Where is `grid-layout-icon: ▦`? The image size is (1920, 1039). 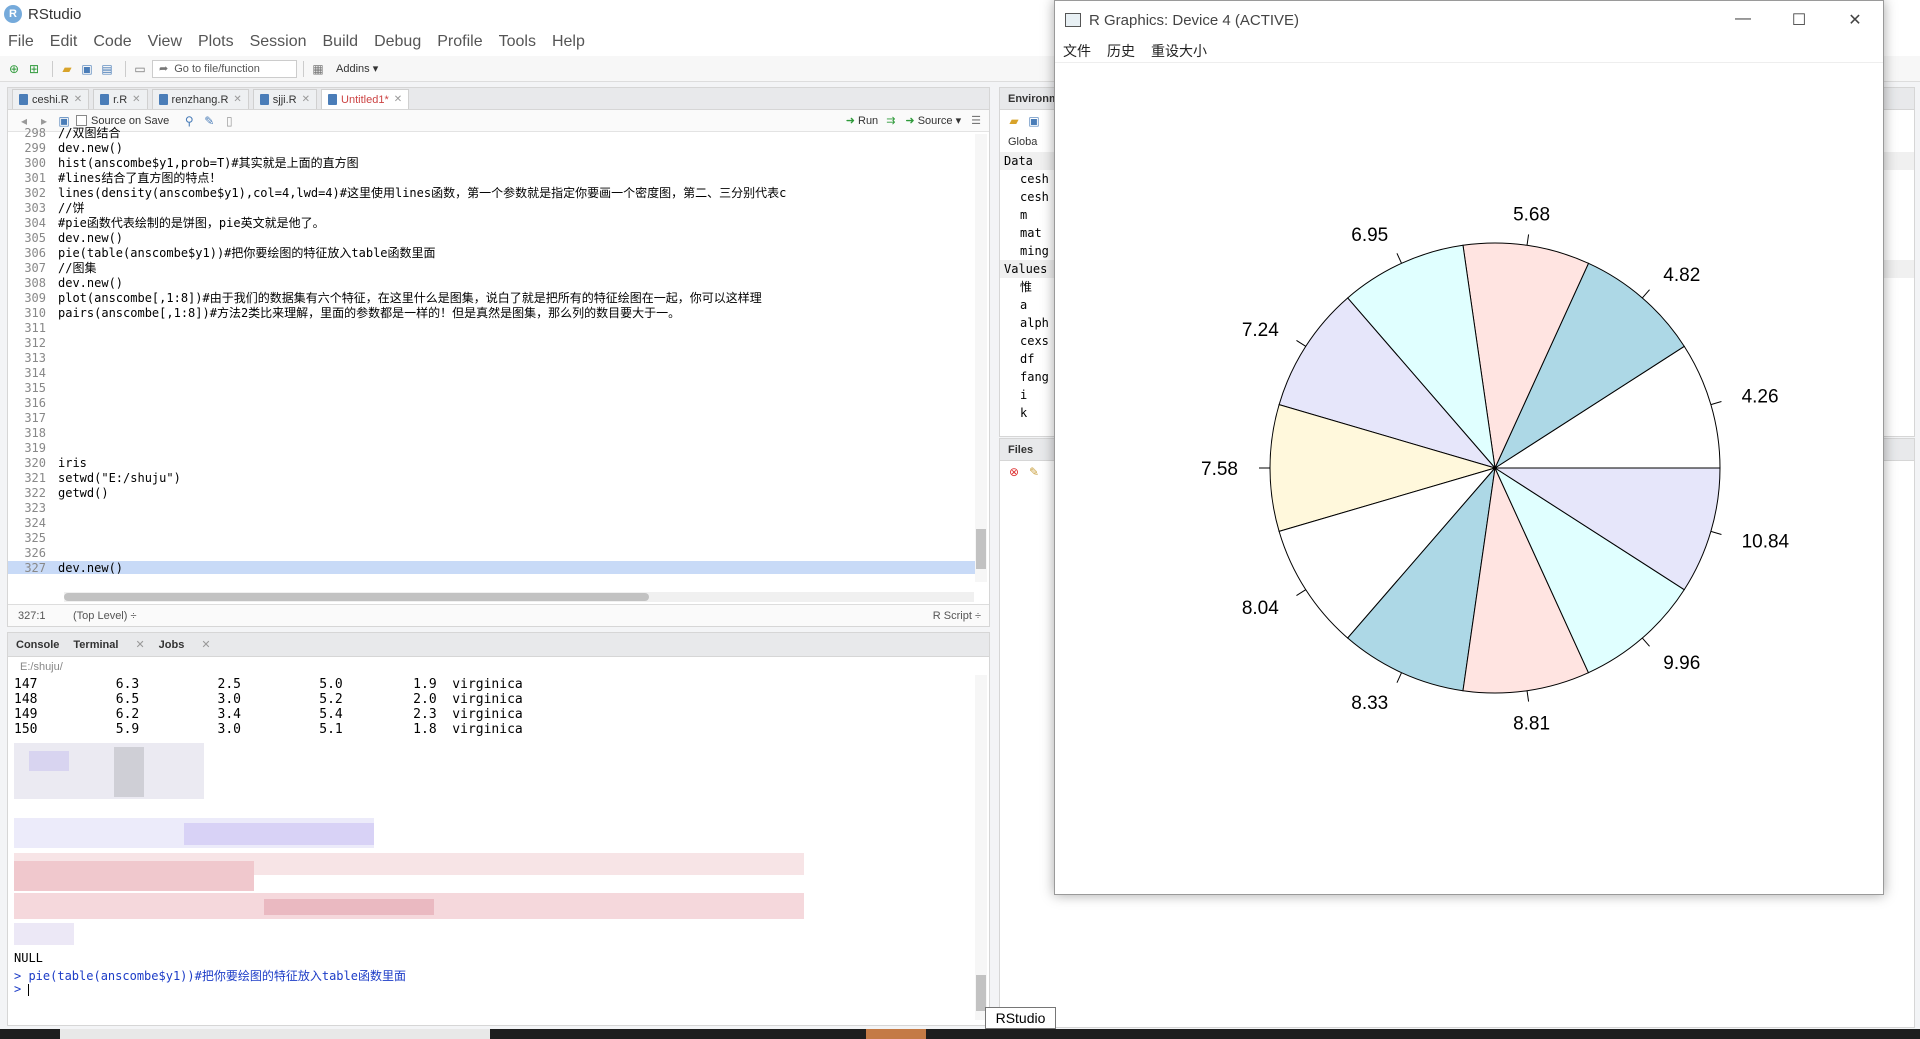 grid-layout-icon: ▦ is located at coordinates (318, 69).